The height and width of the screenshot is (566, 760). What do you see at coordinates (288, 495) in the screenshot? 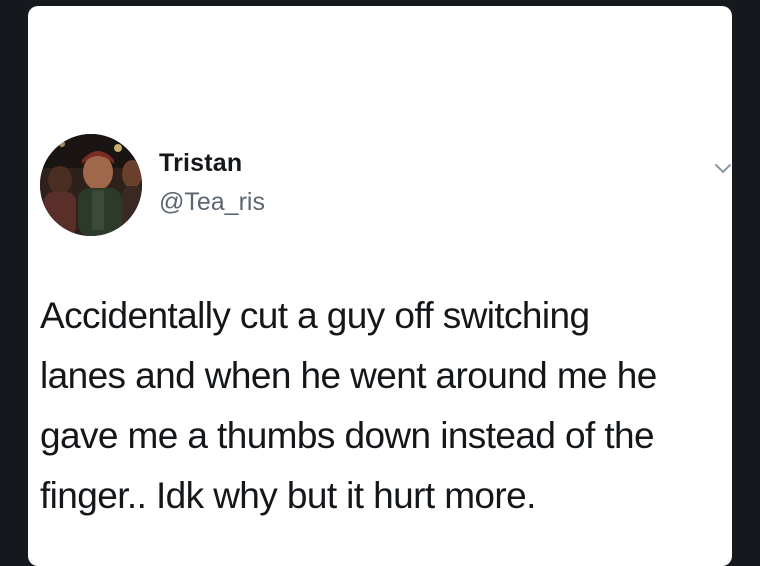
I see `tweet-text-line: finger.. Idk why but it hurt more.` at bounding box center [288, 495].